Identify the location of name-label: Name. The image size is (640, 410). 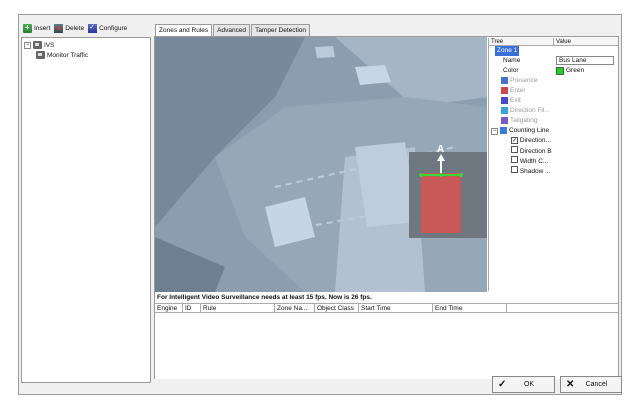
(512, 60).